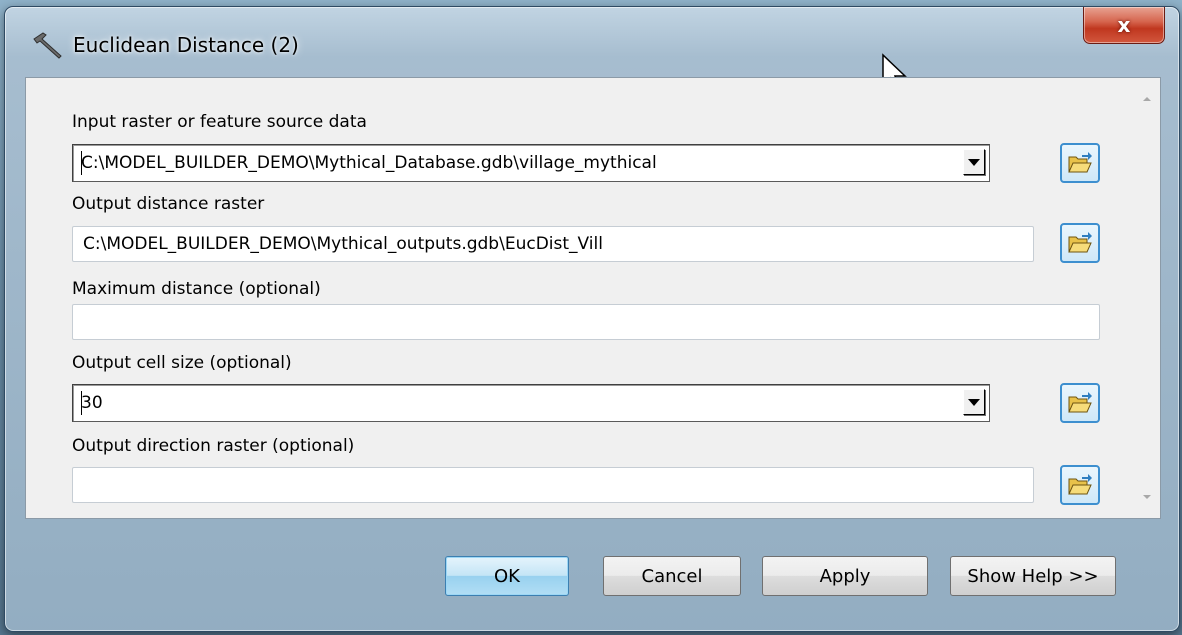 The width and height of the screenshot is (1182, 635). What do you see at coordinates (47, 45) in the screenshot?
I see `hammer-icon` at bounding box center [47, 45].